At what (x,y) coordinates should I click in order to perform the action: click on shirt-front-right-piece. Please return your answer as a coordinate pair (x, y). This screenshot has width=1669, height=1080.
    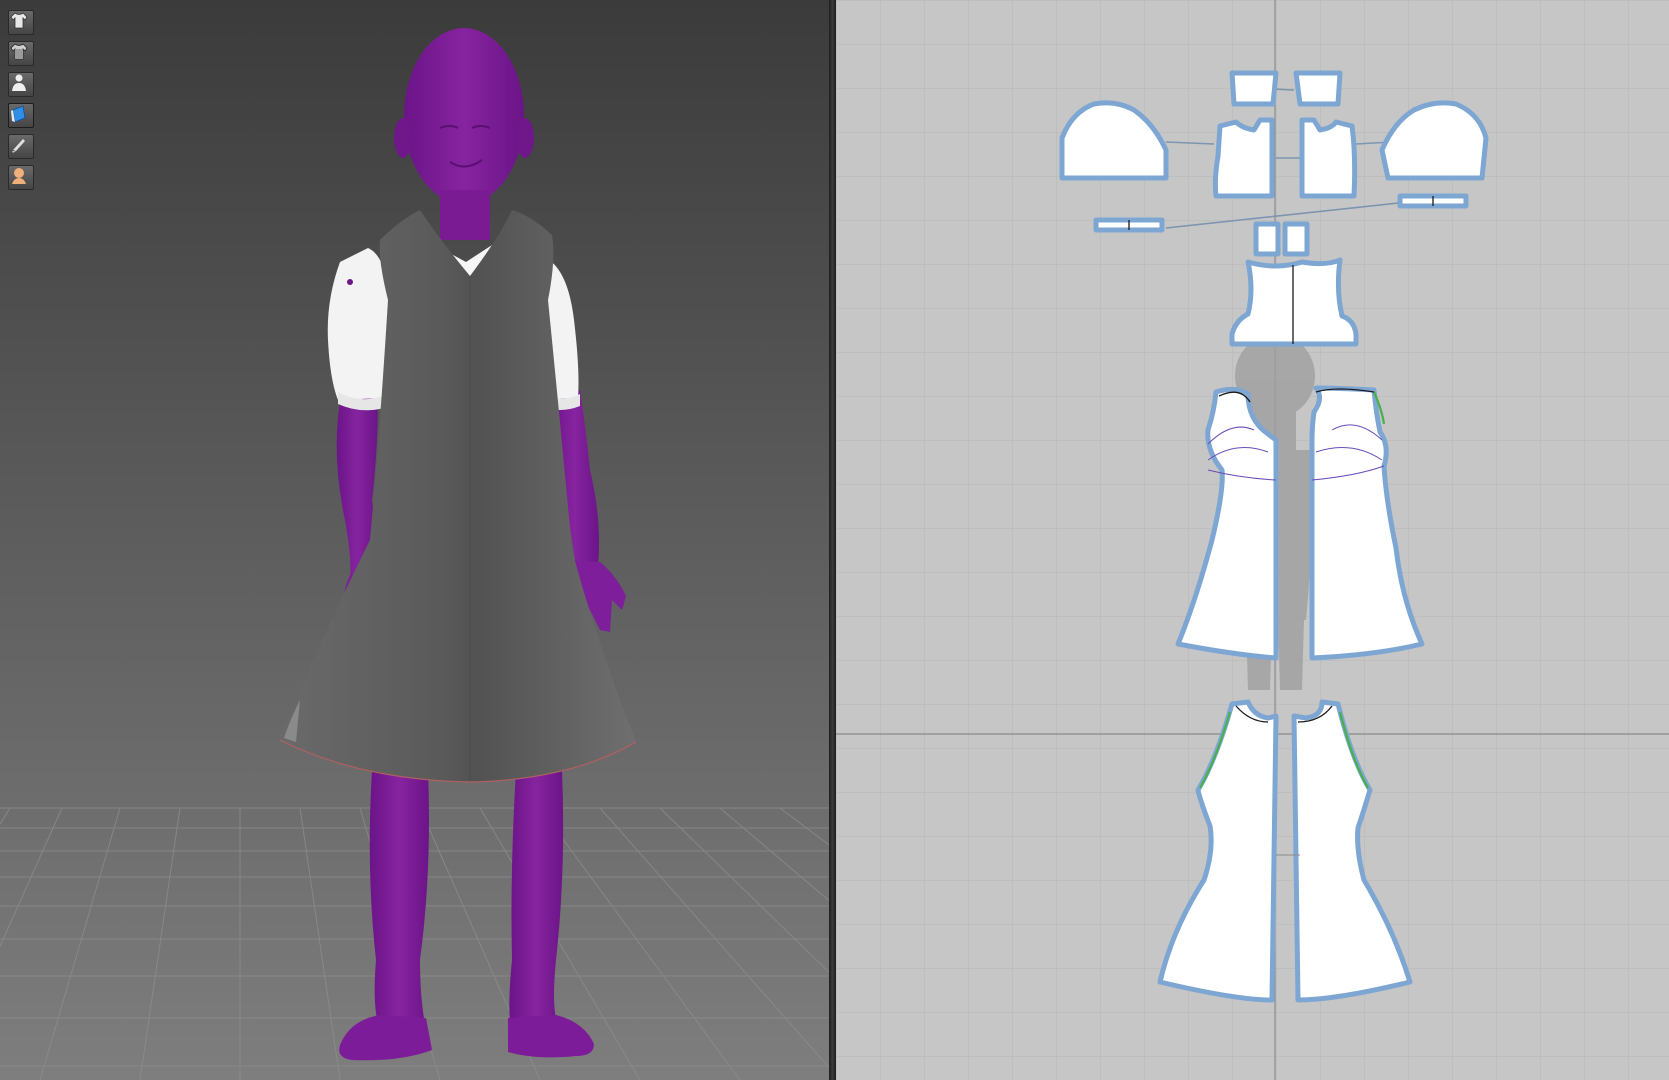
    Looking at the image, I should click on (1328, 158).